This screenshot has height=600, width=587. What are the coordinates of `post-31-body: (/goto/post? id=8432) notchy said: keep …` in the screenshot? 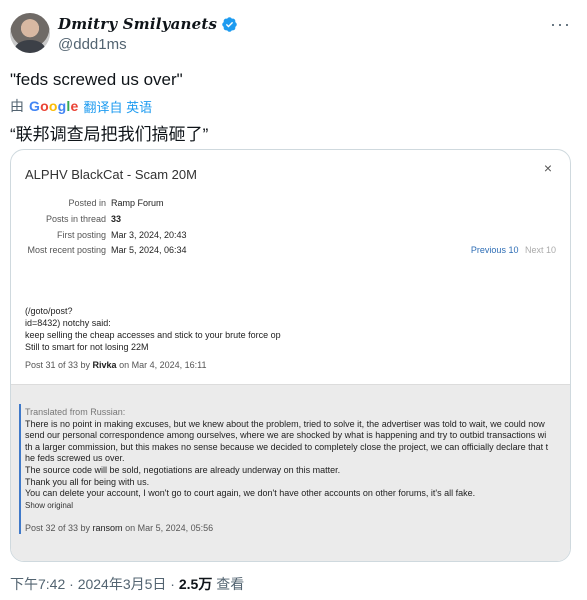 It's located at (290, 329).